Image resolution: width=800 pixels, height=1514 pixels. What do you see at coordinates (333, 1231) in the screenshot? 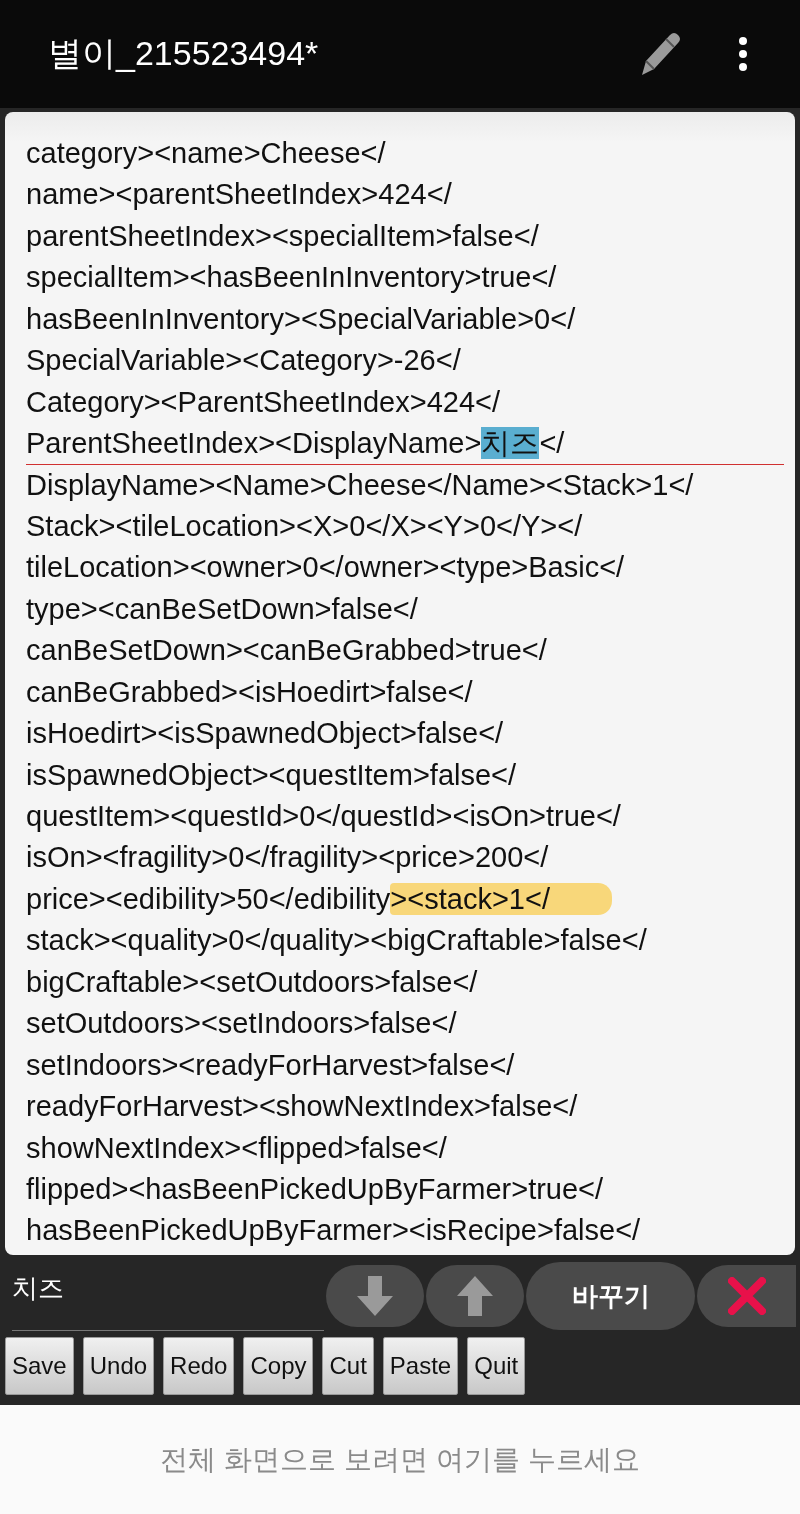
I see `code-line: hasBeenPickedUpByFarmer><isRecipe>false</` at bounding box center [333, 1231].